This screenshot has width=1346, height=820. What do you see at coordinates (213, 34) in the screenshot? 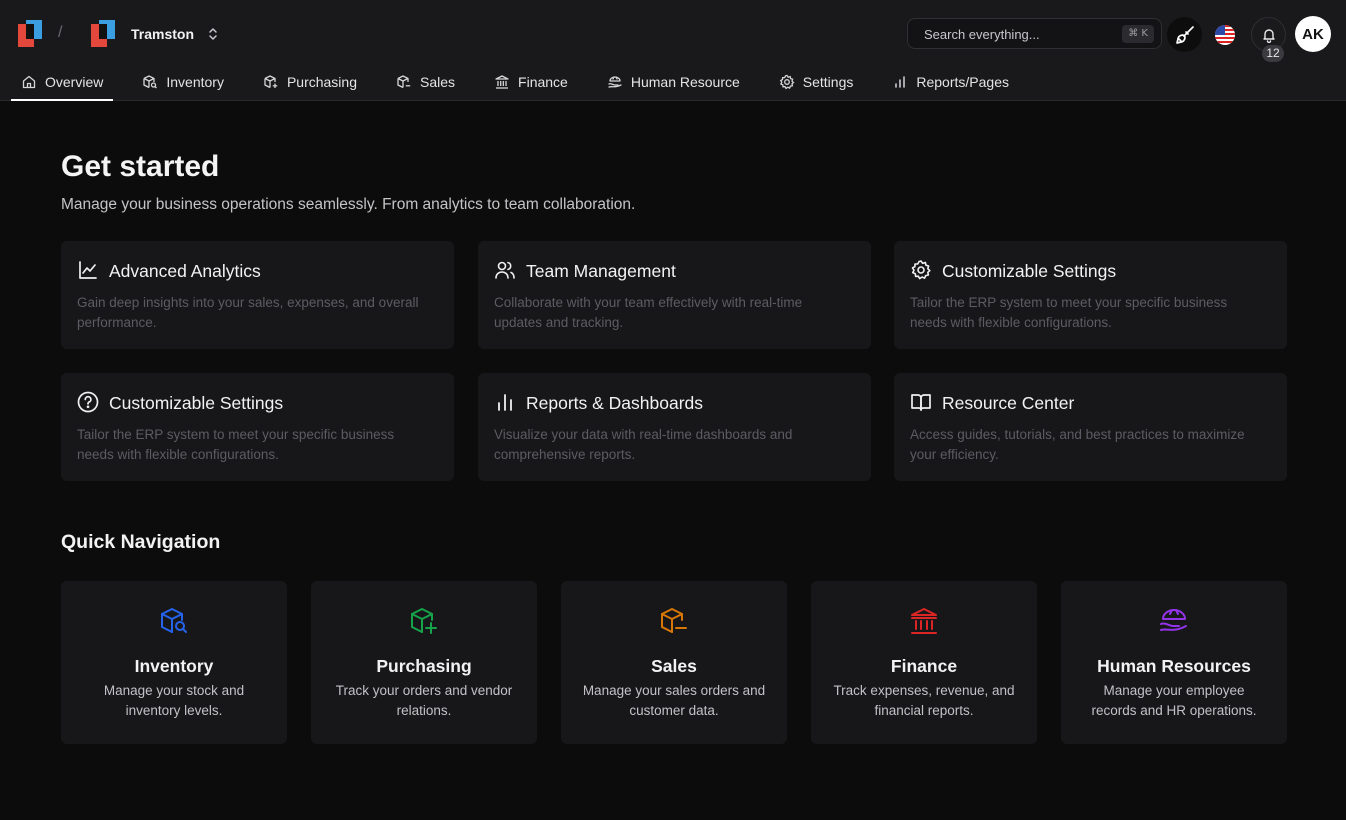
I see `chevron-up-down-icon` at bounding box center [213, 34].